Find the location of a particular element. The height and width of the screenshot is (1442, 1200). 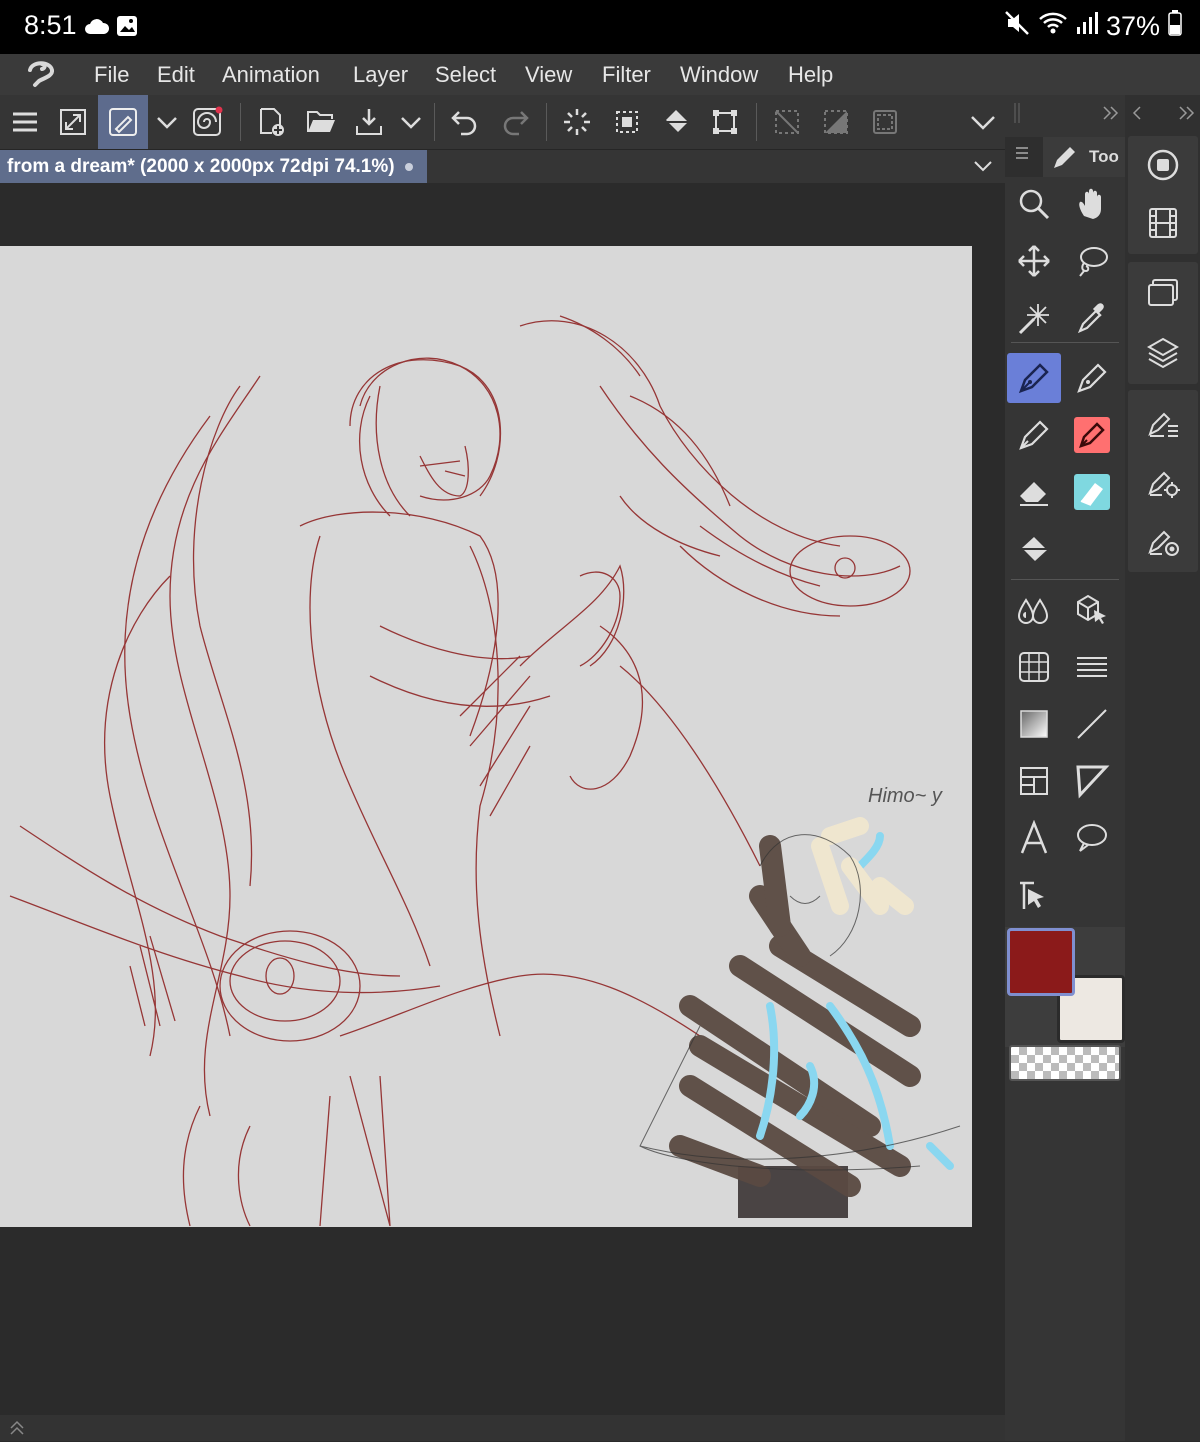

move-icon is located at coordinates (1034, 261).